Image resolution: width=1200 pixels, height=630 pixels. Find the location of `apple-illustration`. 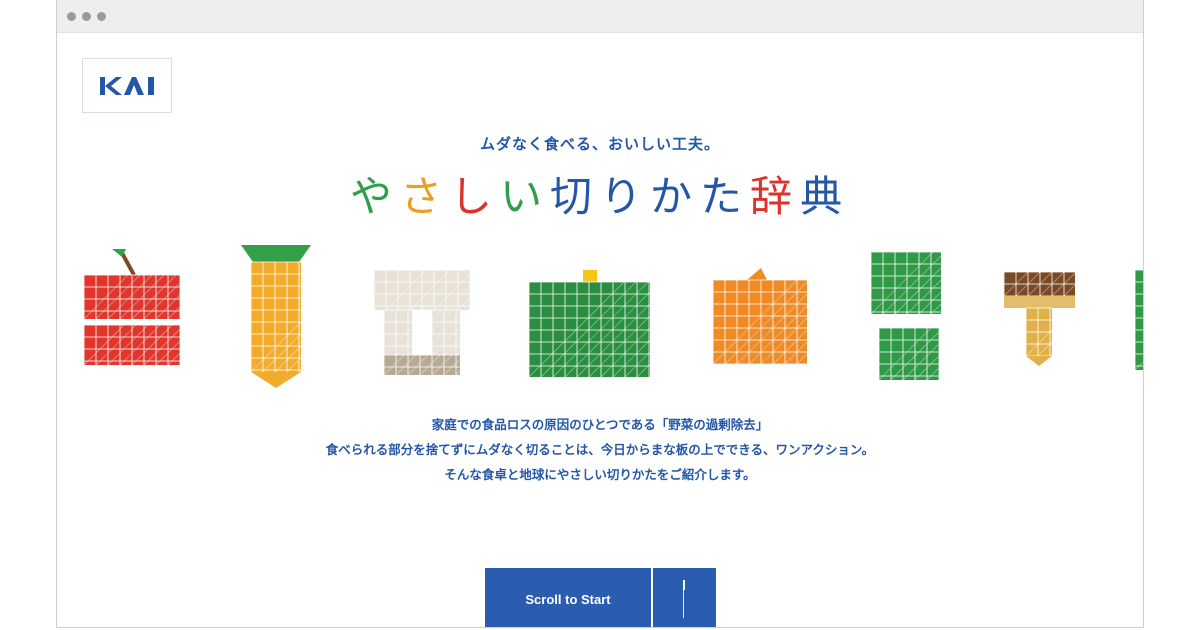

apple-illustration is located at coordinates (132, 310).